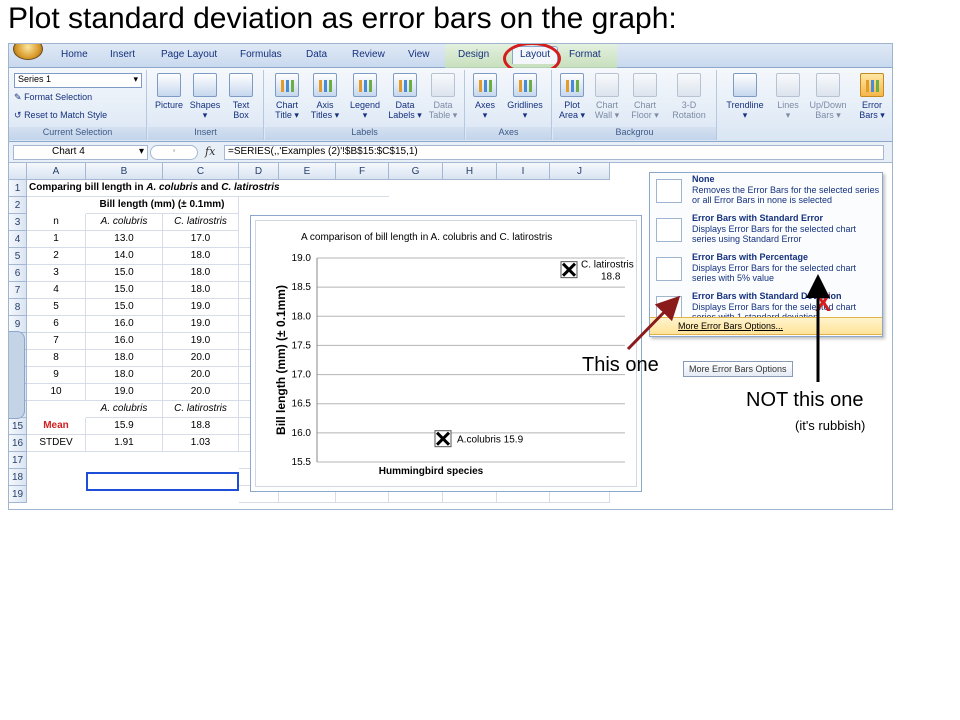  Describe the element at coordinates (53, 97) in the screenshot. I see `format-selection-button: ✎ Format Selection` at that location.